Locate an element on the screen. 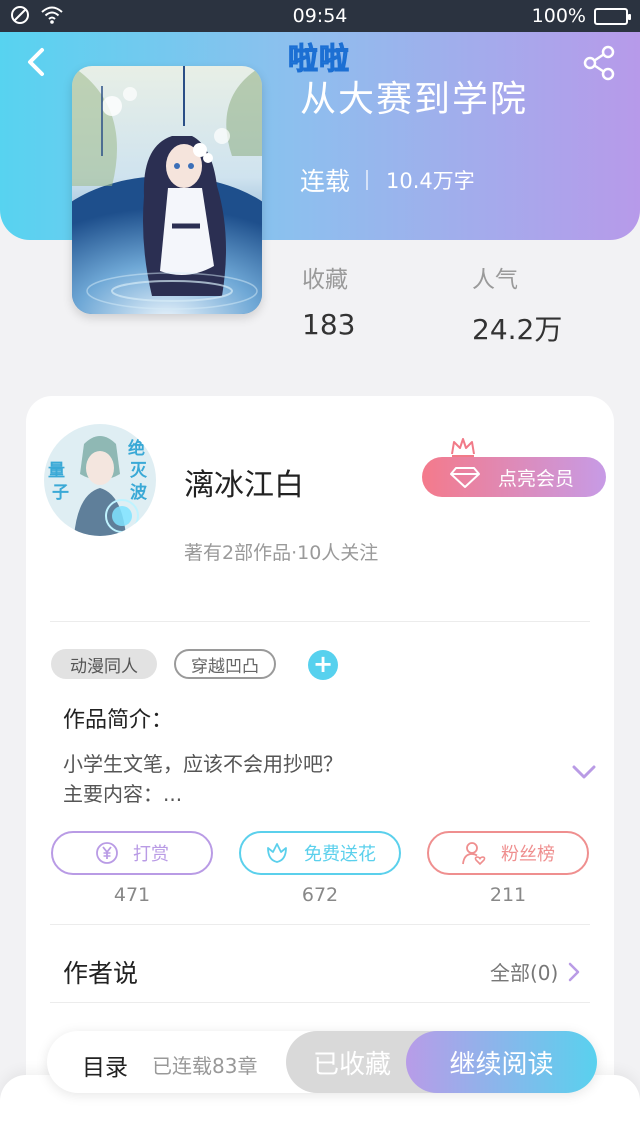 Image resolution: width=640 pixels, height=1138 pixels. add-tag-icon: + is located at coordinates (323, 665).